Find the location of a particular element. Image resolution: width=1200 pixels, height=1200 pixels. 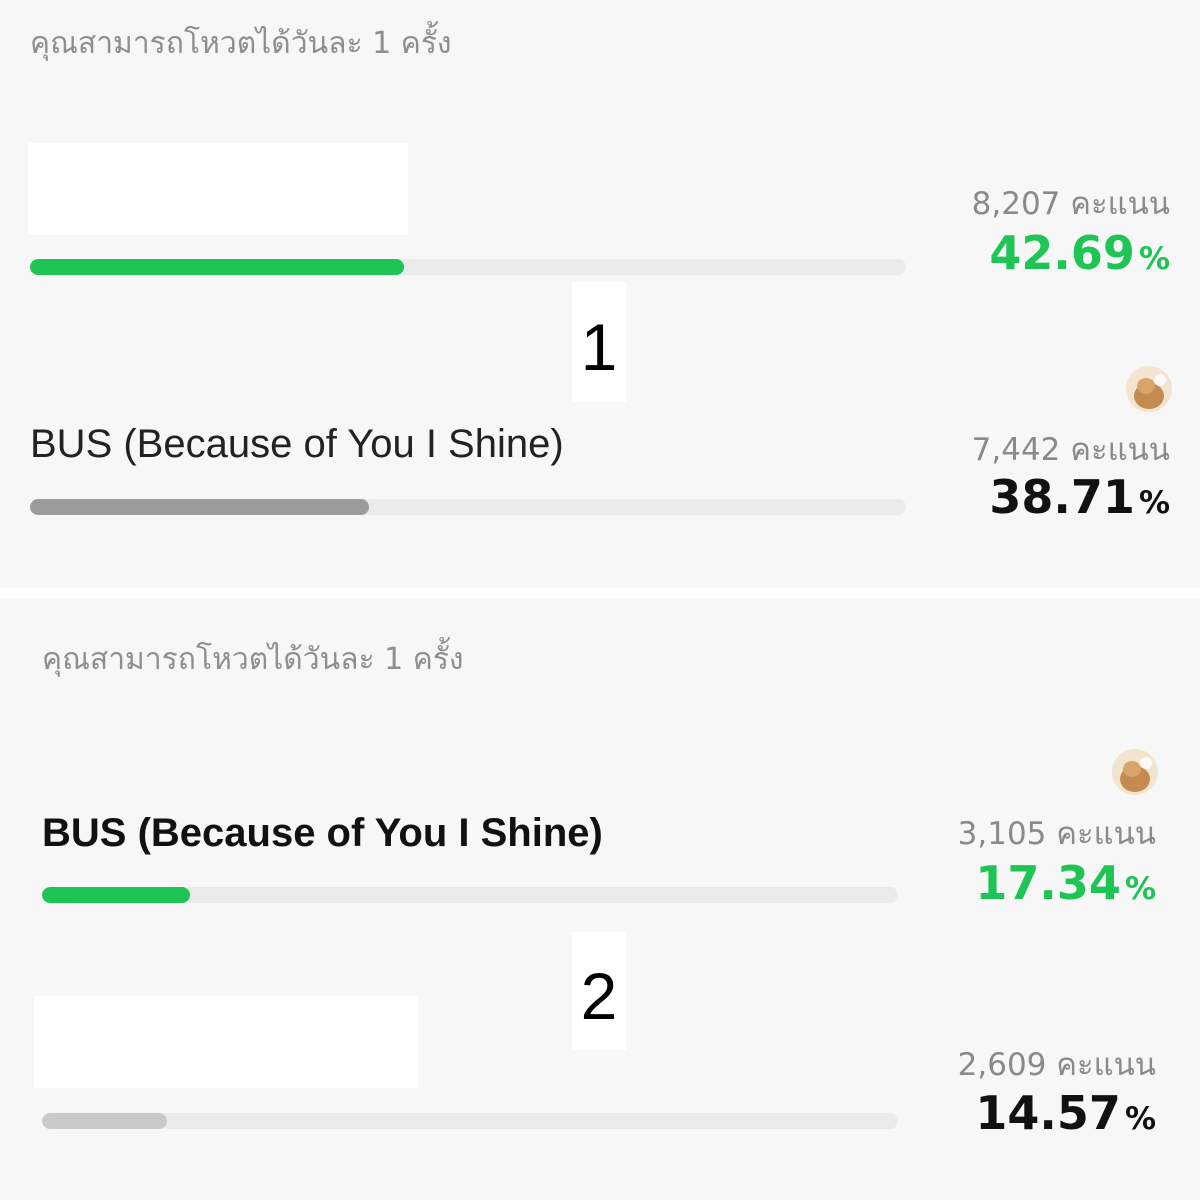

panel-divider is located at coordinates (600, 593).